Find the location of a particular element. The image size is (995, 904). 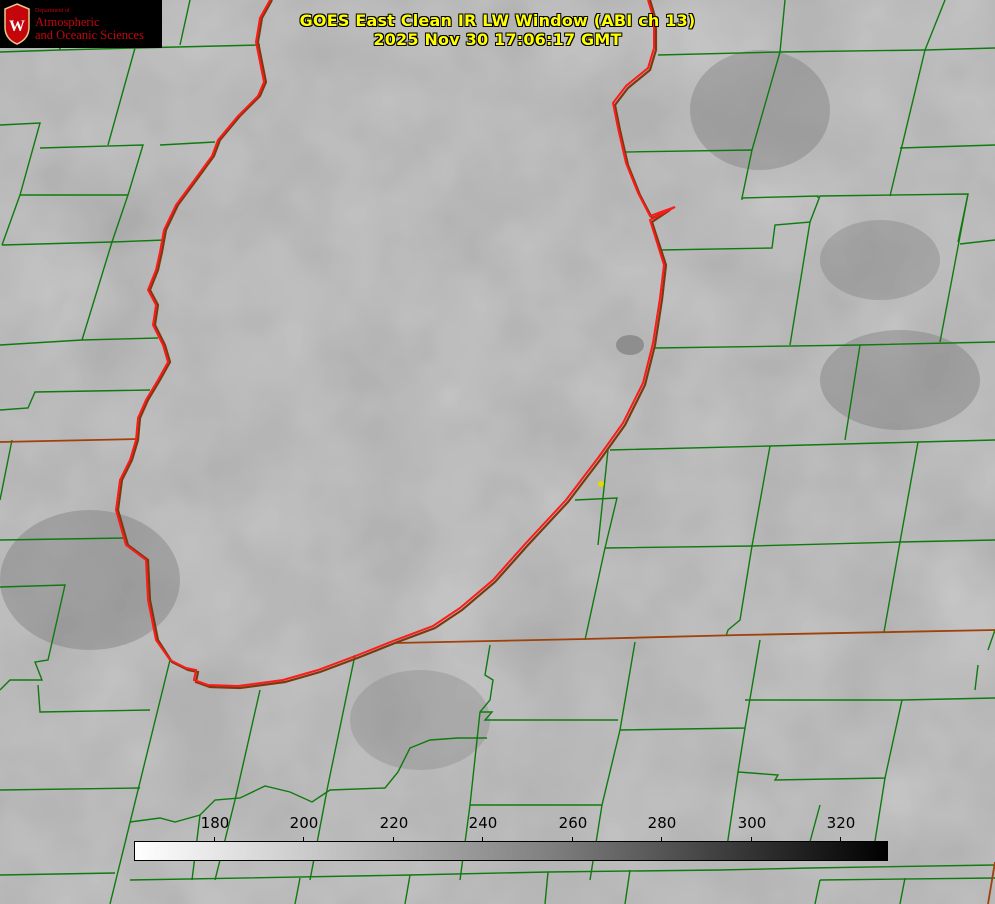

colorbar-tick: 240 is located at coordinates (483, 828).